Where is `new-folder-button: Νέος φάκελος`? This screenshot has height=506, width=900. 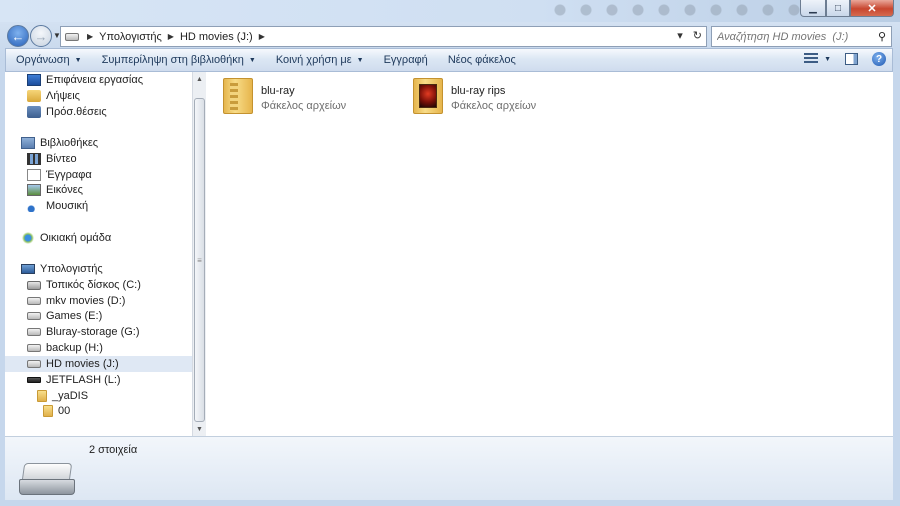 new-folder-button: Νέος φάκελος is located at coordinates (482, 60).